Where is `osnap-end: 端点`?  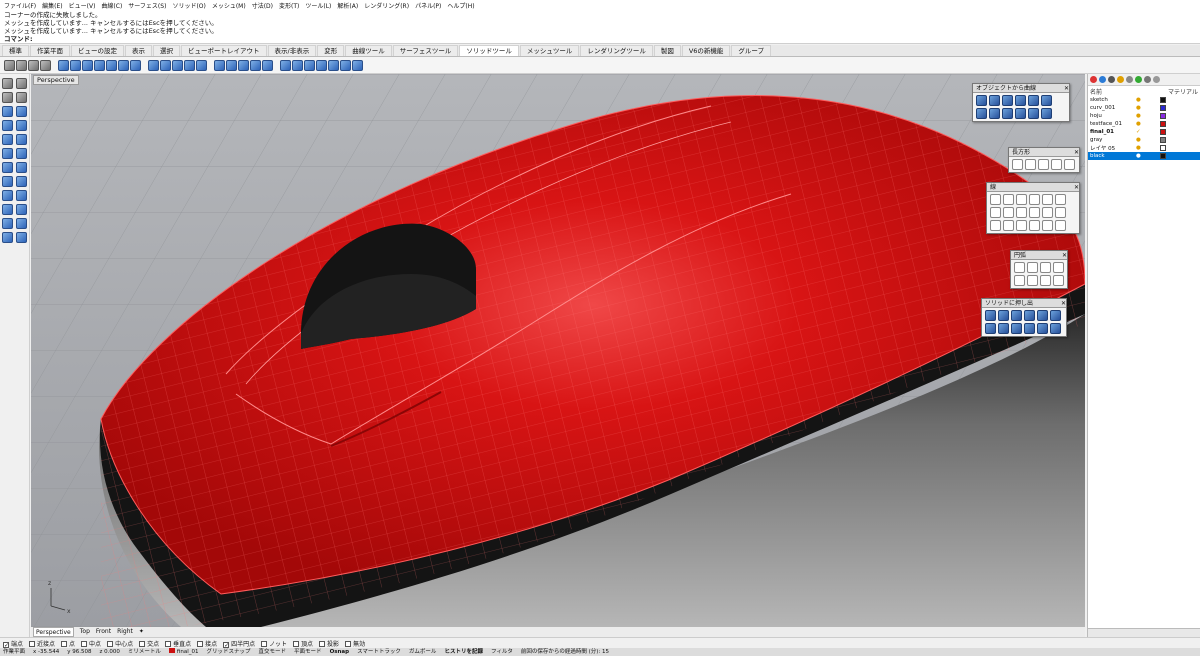
osnap-end: 端点 is located at coordinates (13, 643).